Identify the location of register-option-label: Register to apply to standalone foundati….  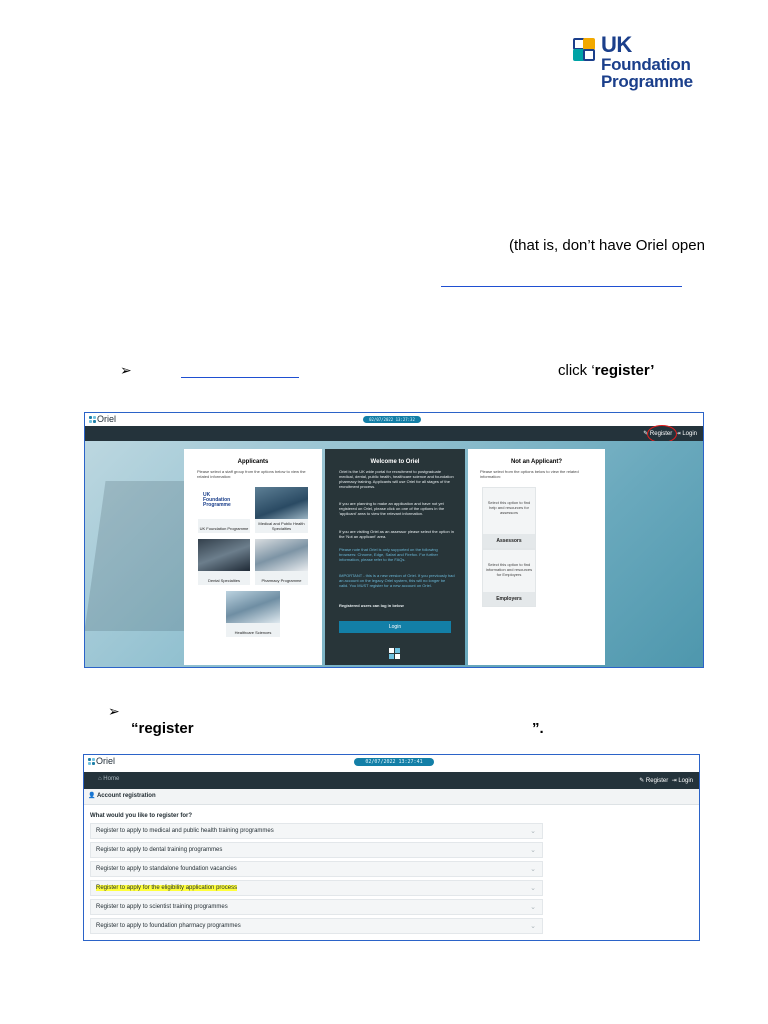
(166, 869).